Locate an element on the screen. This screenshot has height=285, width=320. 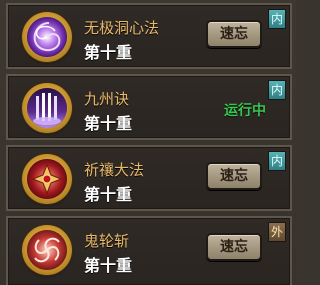
red-swirl-icon is located at coordinates (47, 250).